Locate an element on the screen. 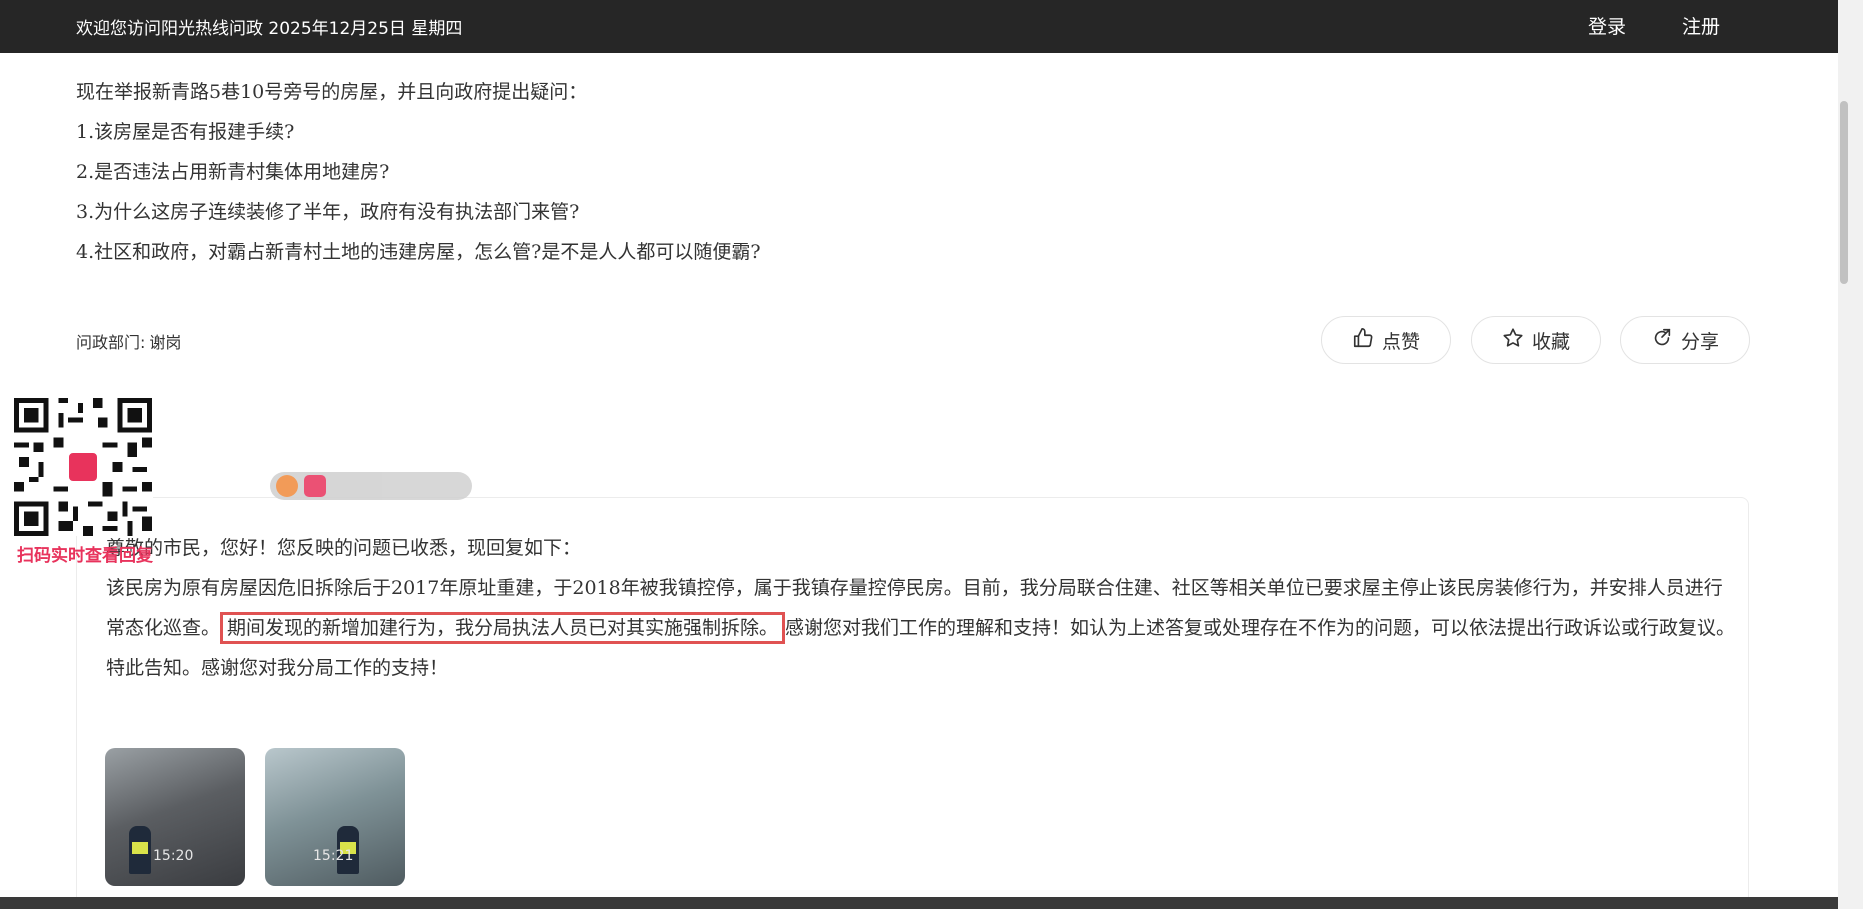  share-button: 分享 is located at coordinates (1685, 340).